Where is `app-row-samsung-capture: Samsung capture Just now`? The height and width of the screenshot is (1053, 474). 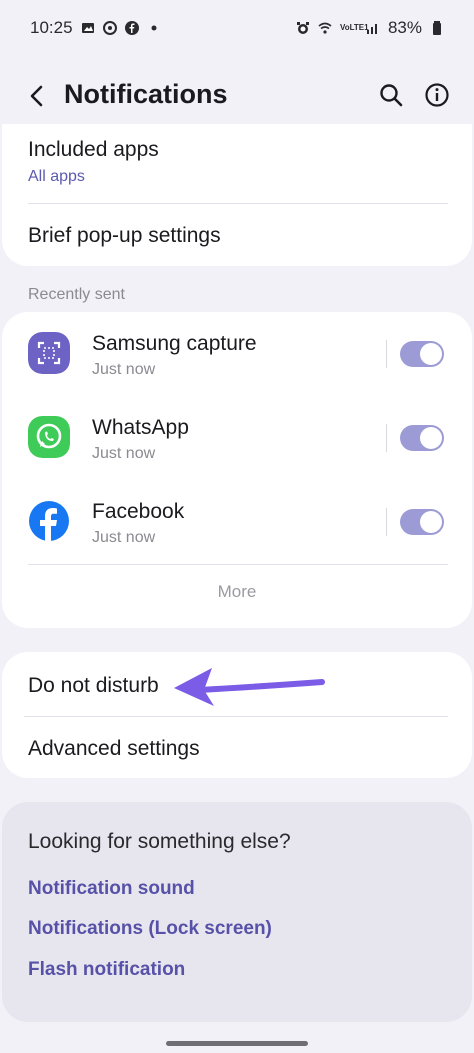
app-row-samsung-capture: Samsung capture Just now is located at coordinates (237, 354).